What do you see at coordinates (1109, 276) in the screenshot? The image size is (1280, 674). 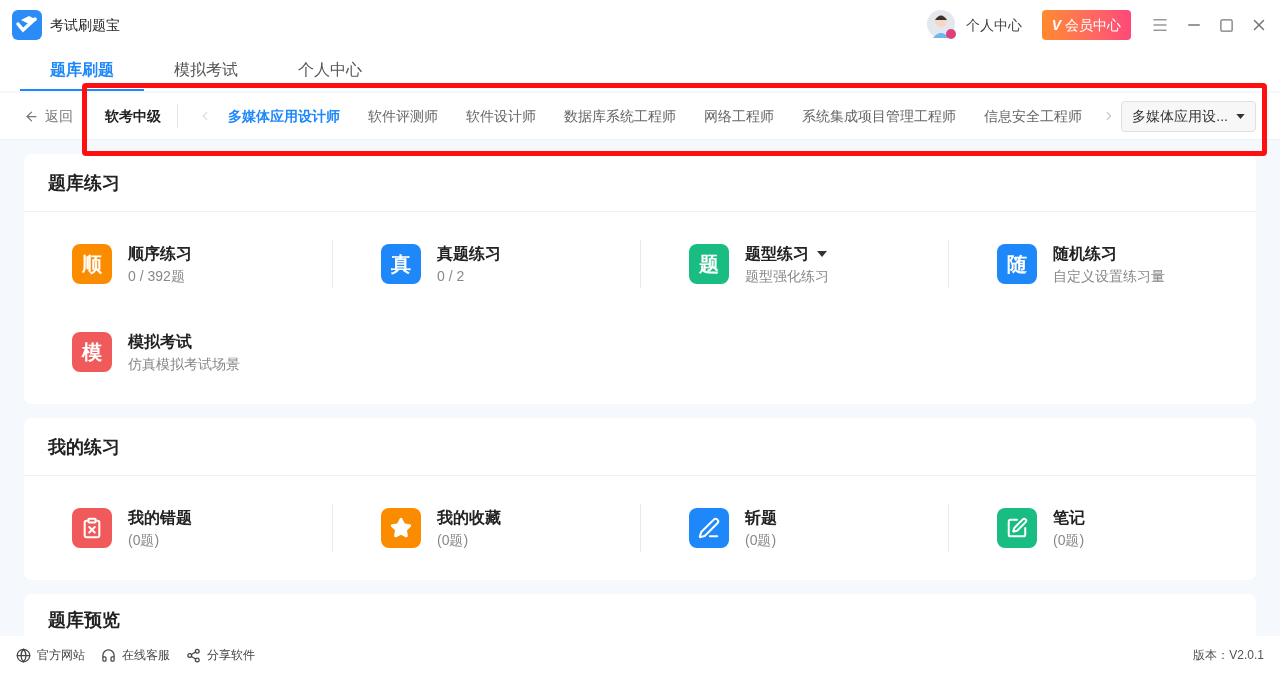 I see `practice-subtitle: 自定义设置练习量` at bounding box center [1109, 276].